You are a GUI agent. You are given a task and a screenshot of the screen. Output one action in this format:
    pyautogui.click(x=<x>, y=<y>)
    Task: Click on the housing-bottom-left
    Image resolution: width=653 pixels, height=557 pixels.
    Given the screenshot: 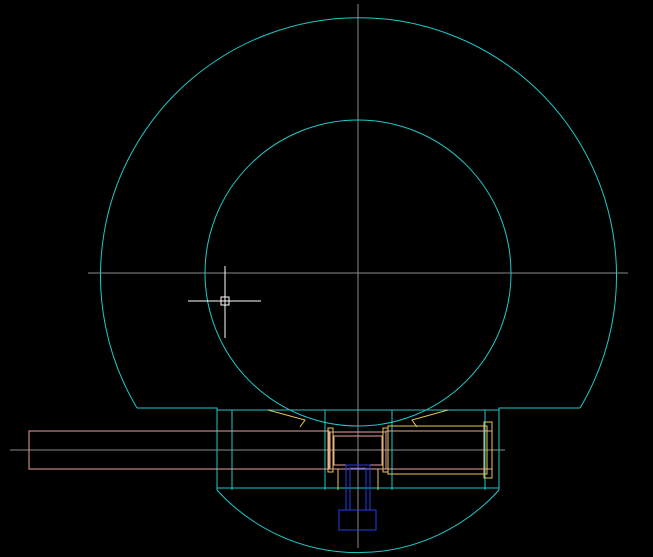 What is the action you would take?
    pyautogui.click(x=177, y=448)
    